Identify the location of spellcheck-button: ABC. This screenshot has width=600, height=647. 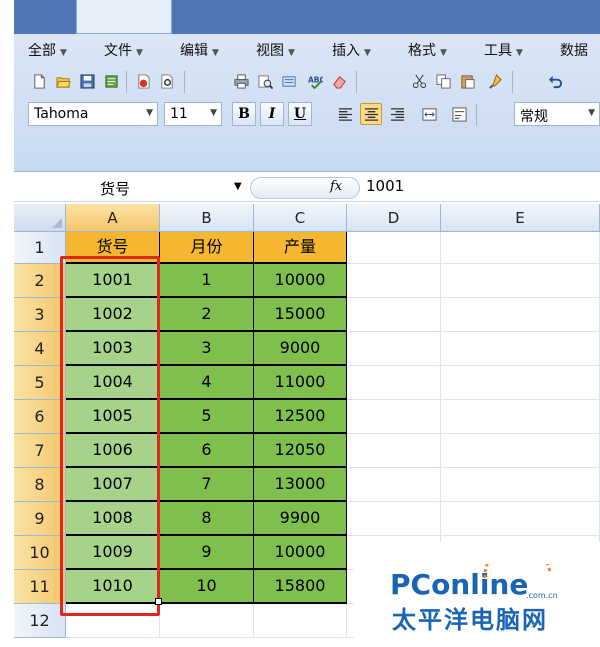
(315, 81).